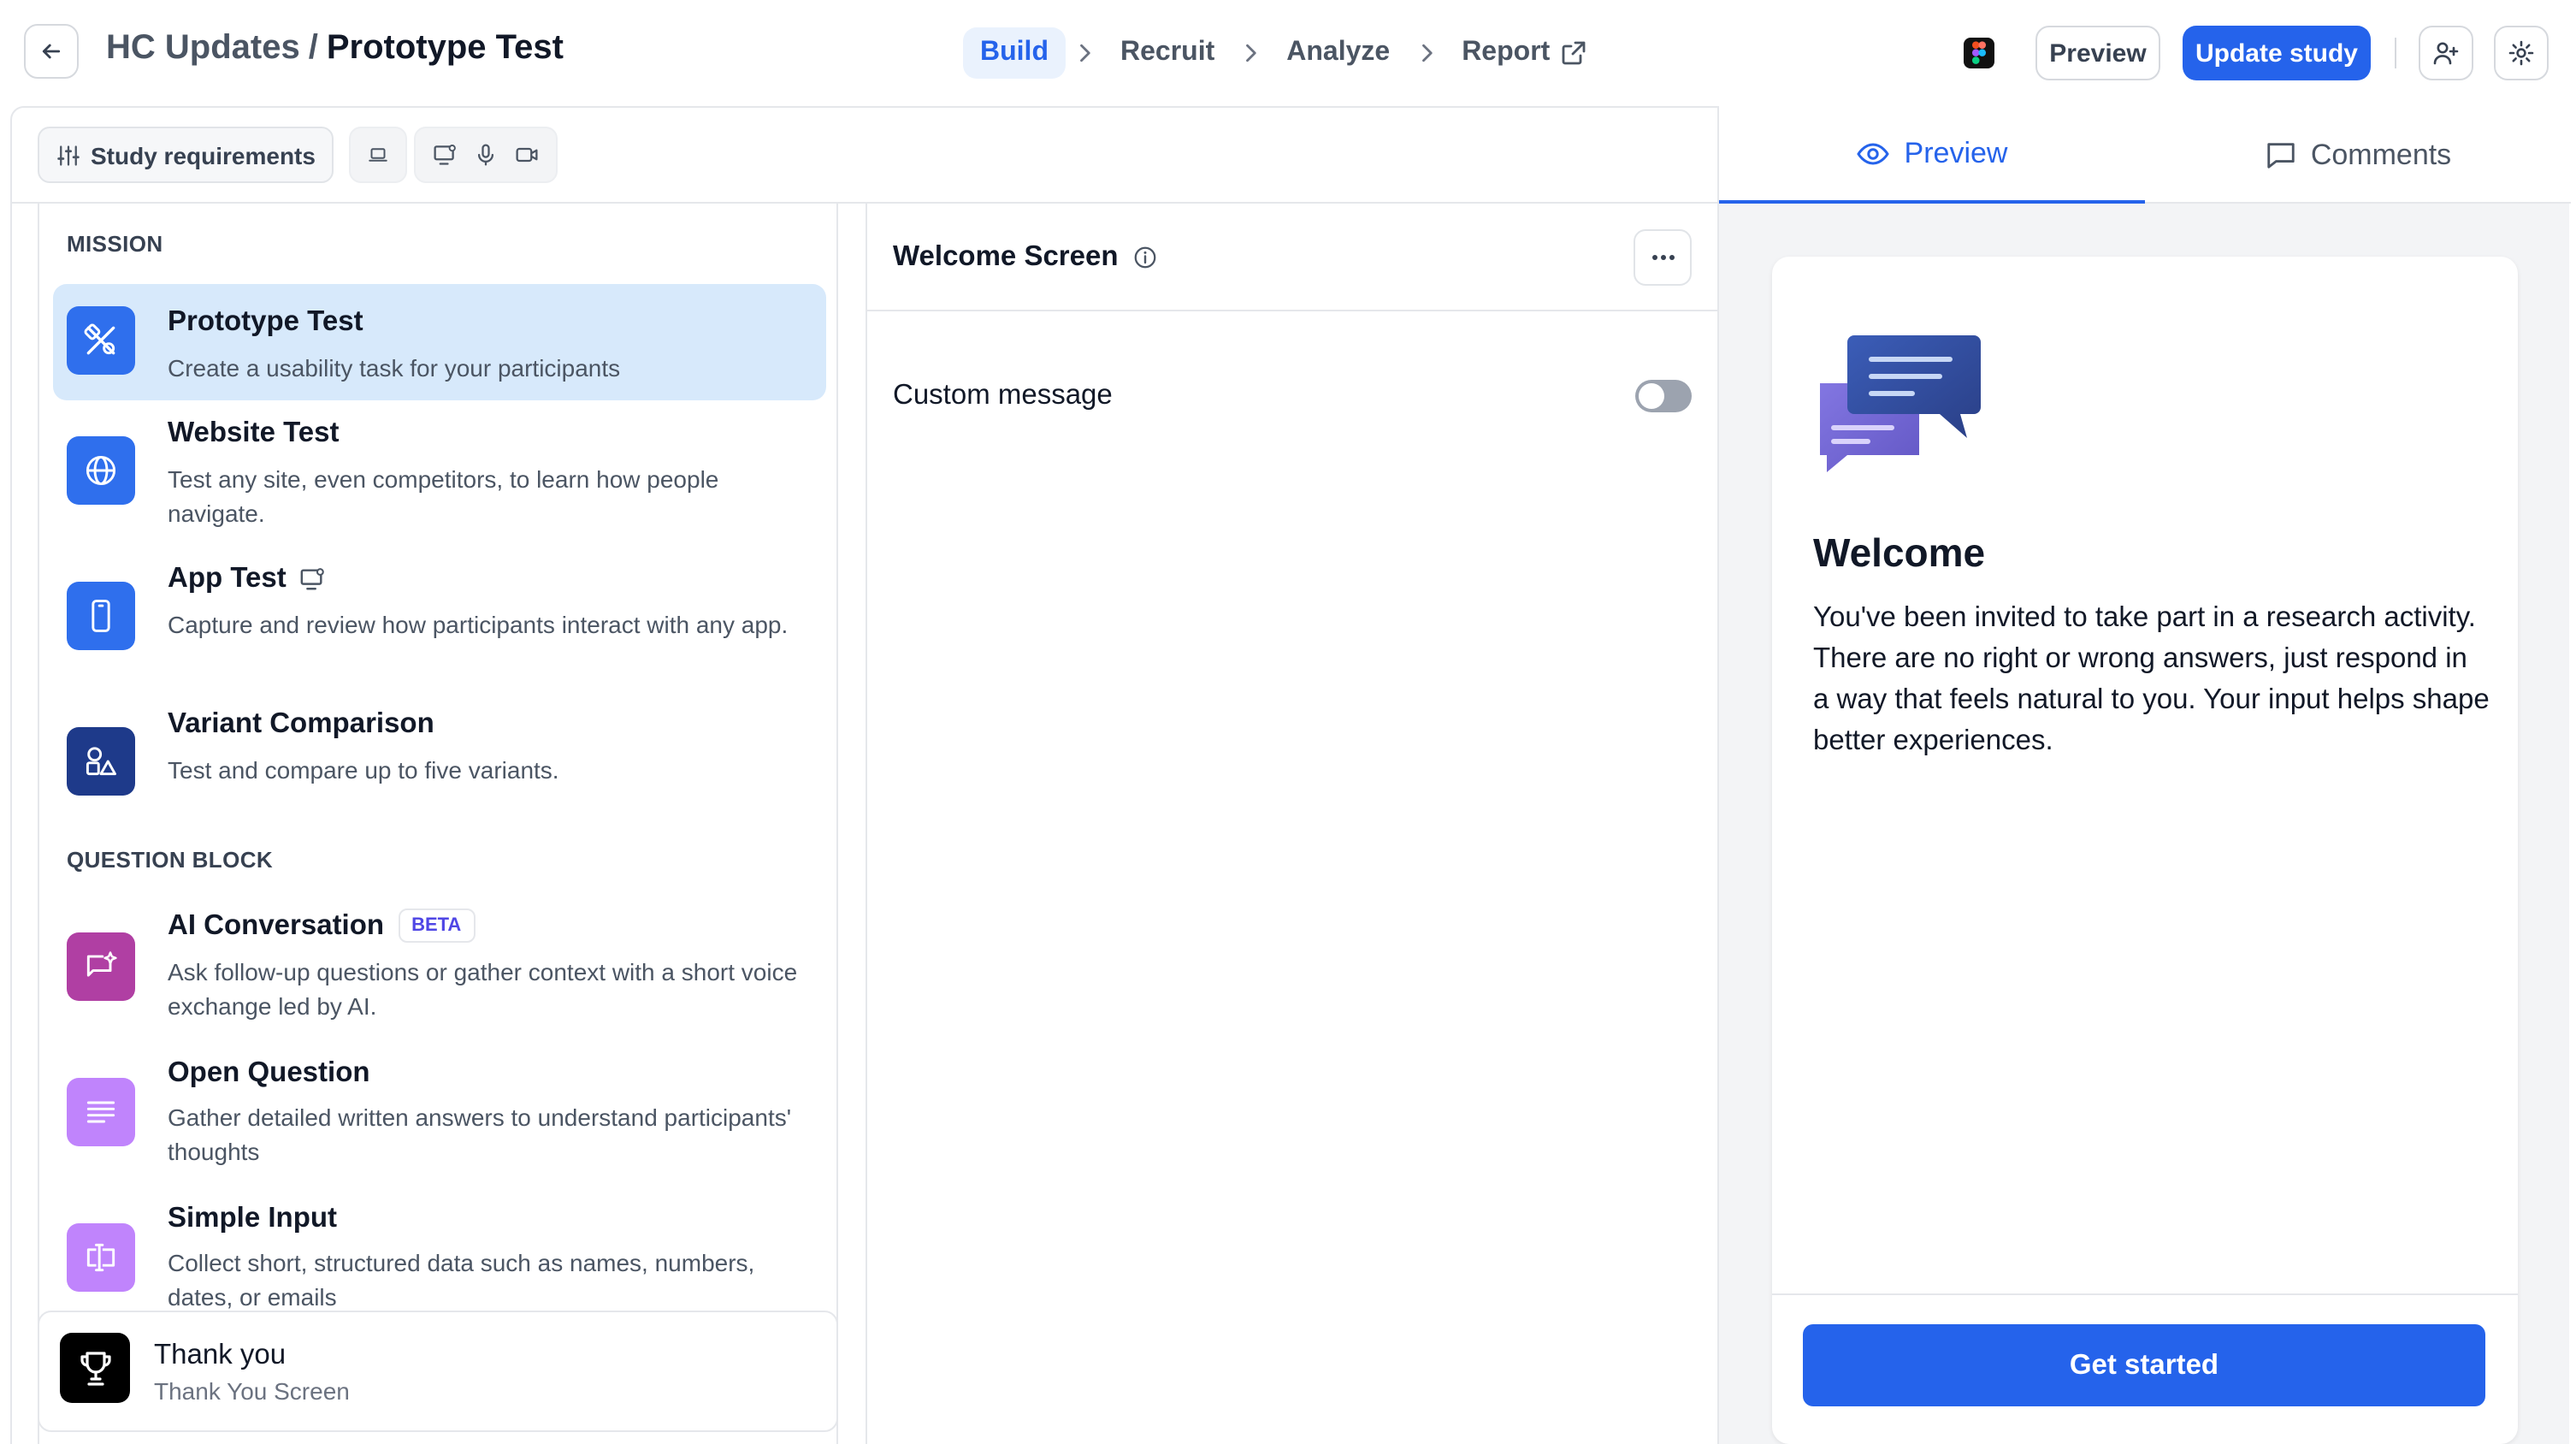 Image resolution: width=2576 pixels, height=1444 pixels. What do you see at coordinates (276, 924) in the screenshot?
I see `block-title: AI Conversation` at bounding box center [276, 924].